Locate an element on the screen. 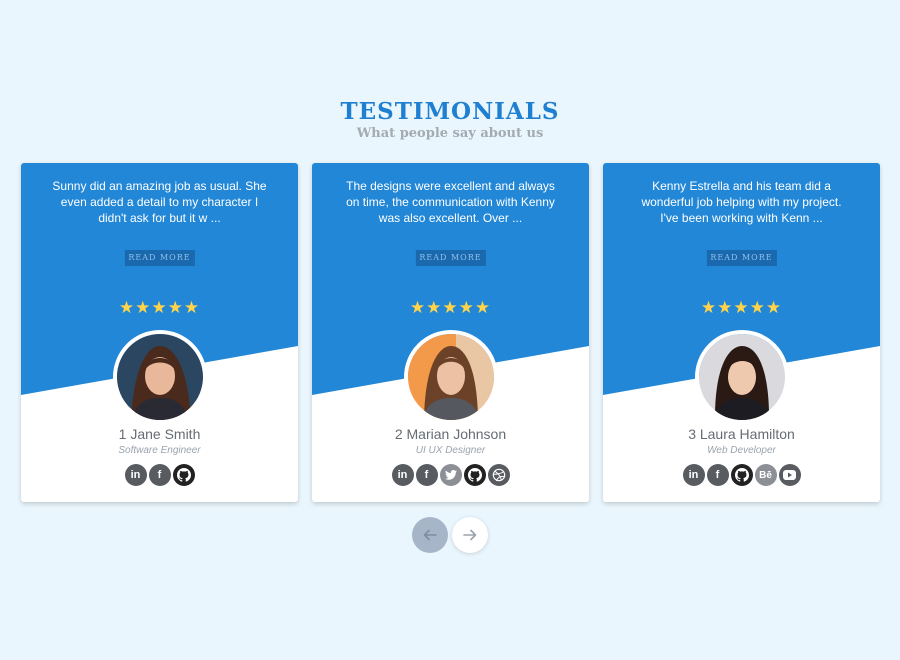  person-role: UI UX Designer is located at coordinates (450, 450).